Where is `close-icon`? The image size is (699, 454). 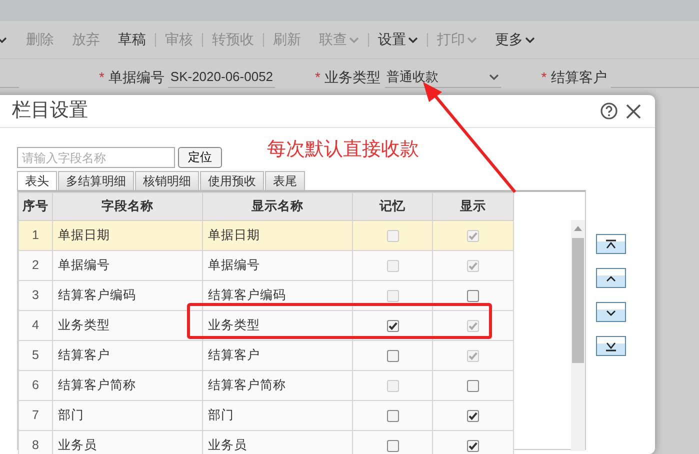
close-icon is located at coordinates (633, 111).